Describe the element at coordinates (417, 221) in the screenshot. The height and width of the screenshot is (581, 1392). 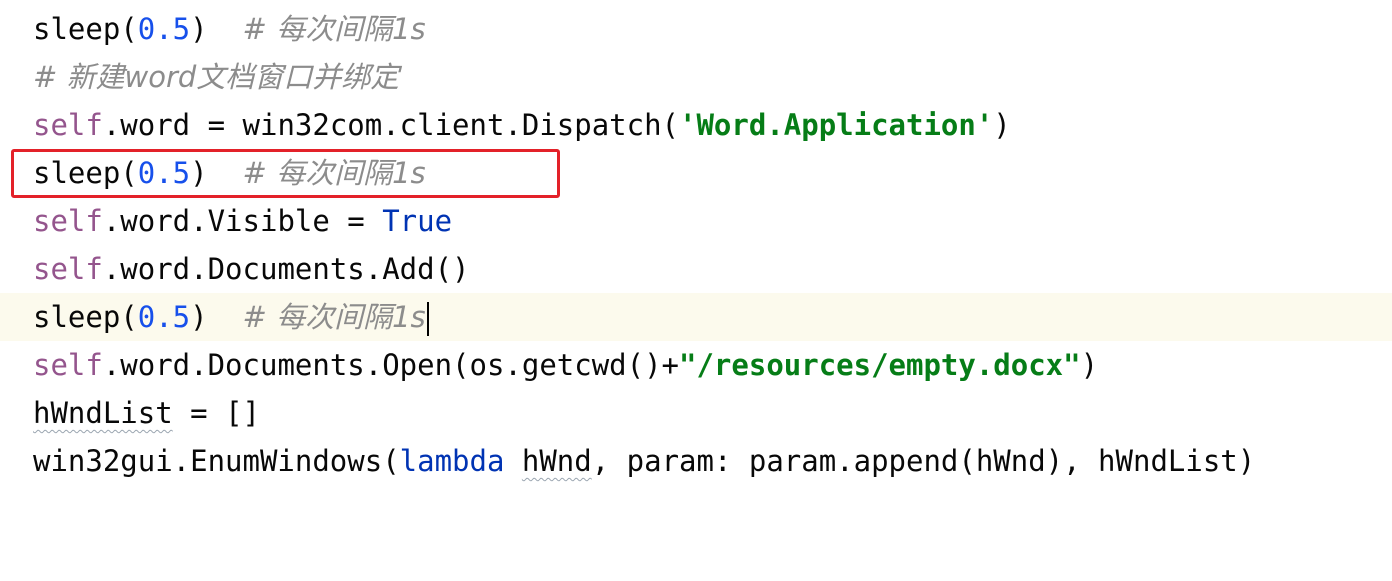
I see `keyword: True` at that location.